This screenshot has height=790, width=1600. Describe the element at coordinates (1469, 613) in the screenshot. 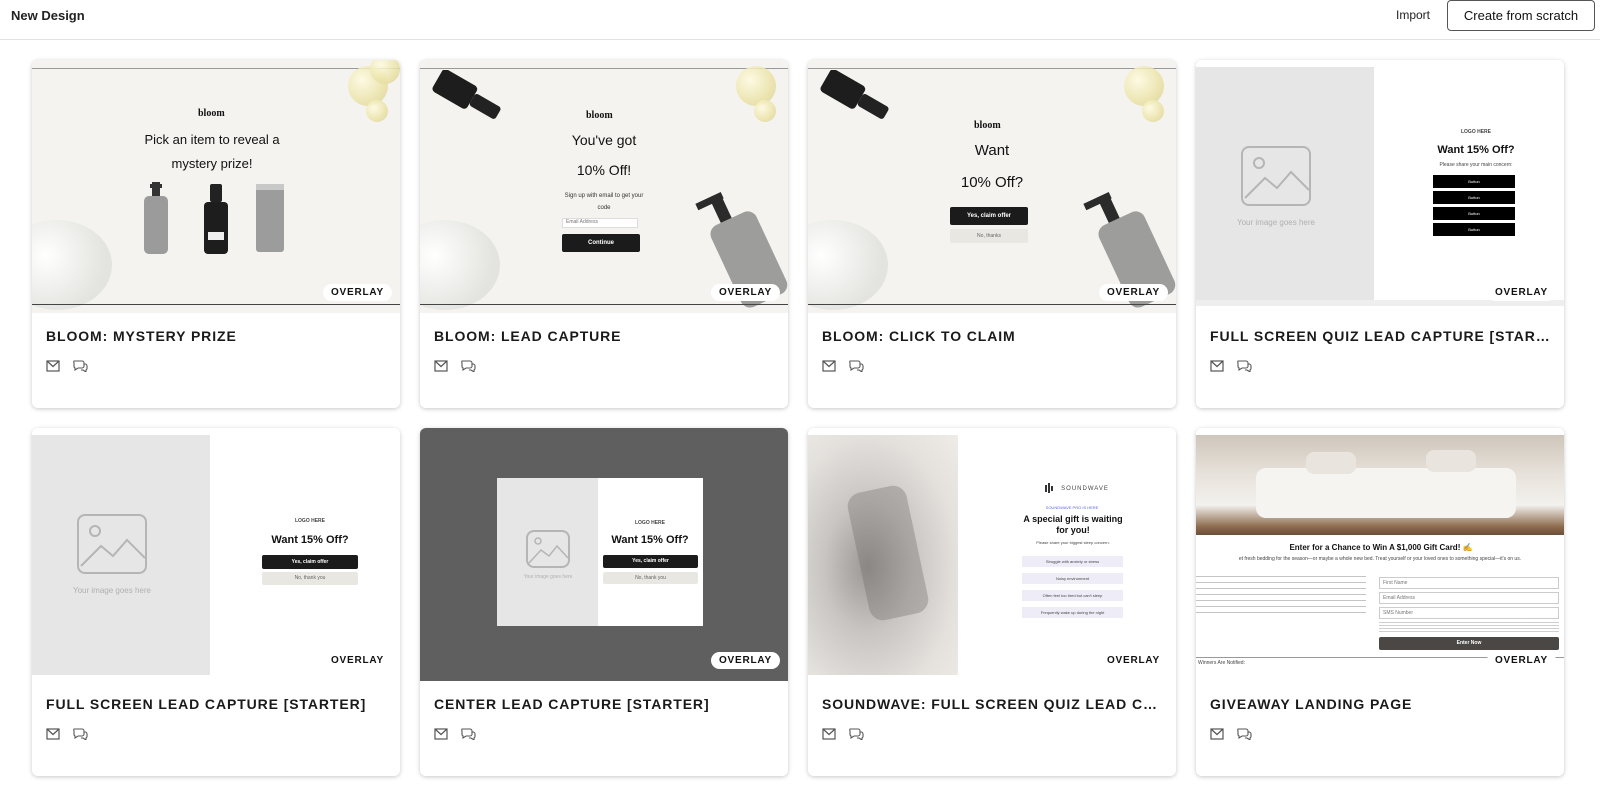

I see `sms-field: SMS Number` at that location.